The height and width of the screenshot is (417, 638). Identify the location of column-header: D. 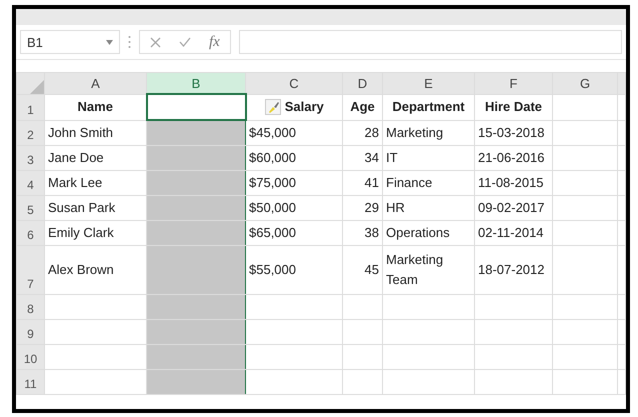
(362, 83).